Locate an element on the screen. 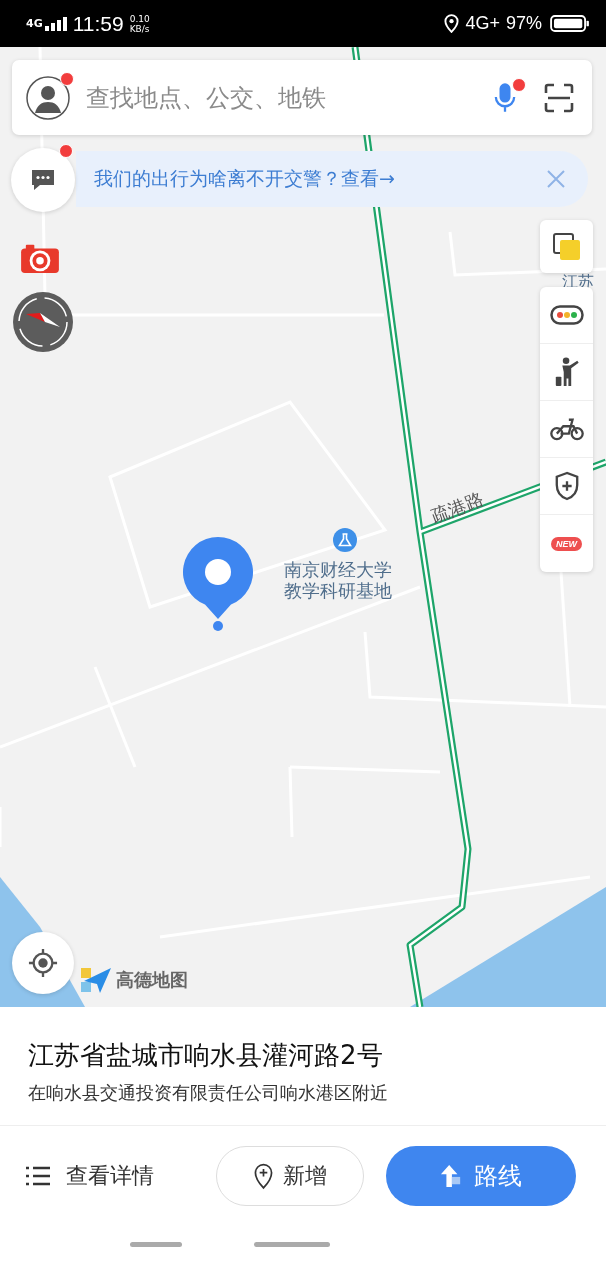 This screenshot has width=606, height=1280. route-button: 路线 is located at coordinates (481, 1176).